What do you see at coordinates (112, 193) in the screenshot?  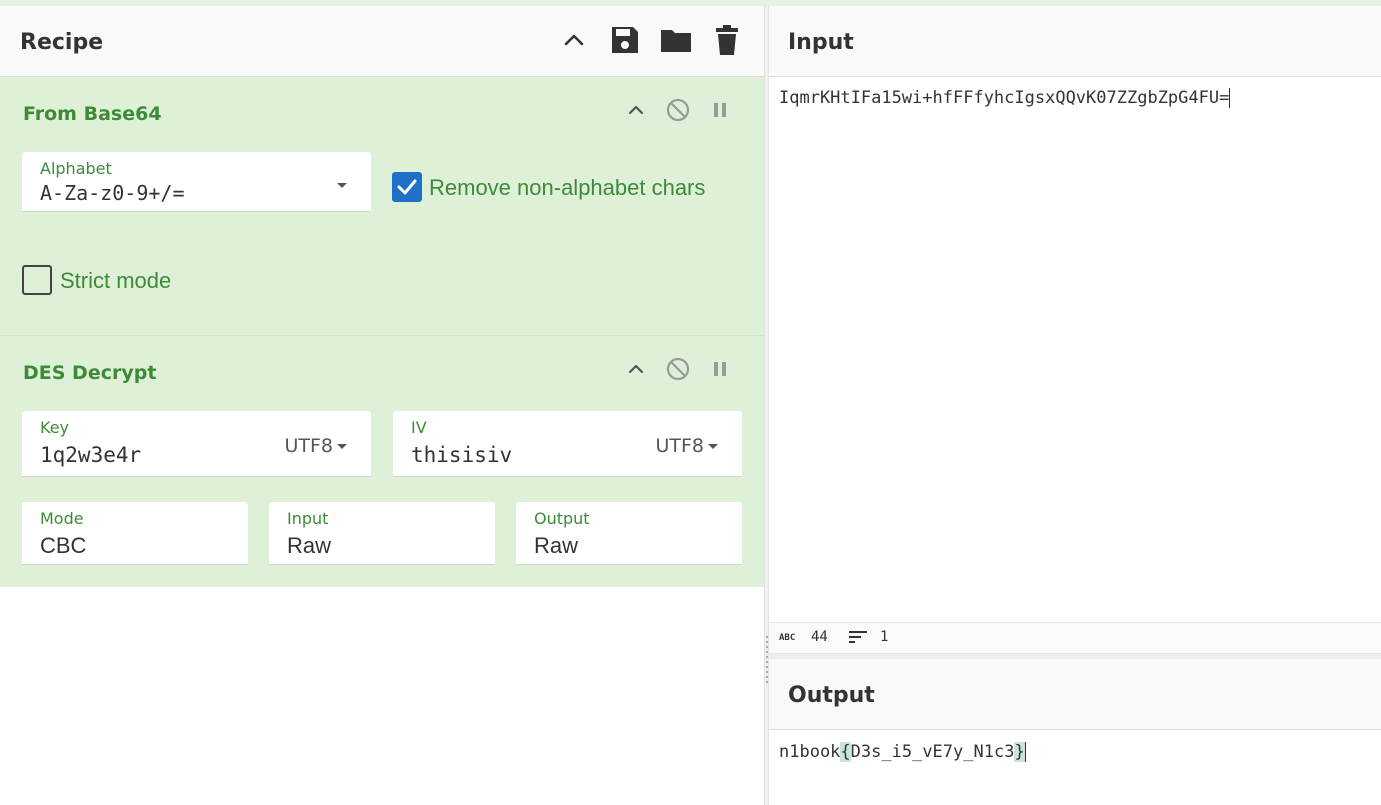 I see `alphabet-value: A-Za-z0-9+/=` at bounding box center [112, 193].